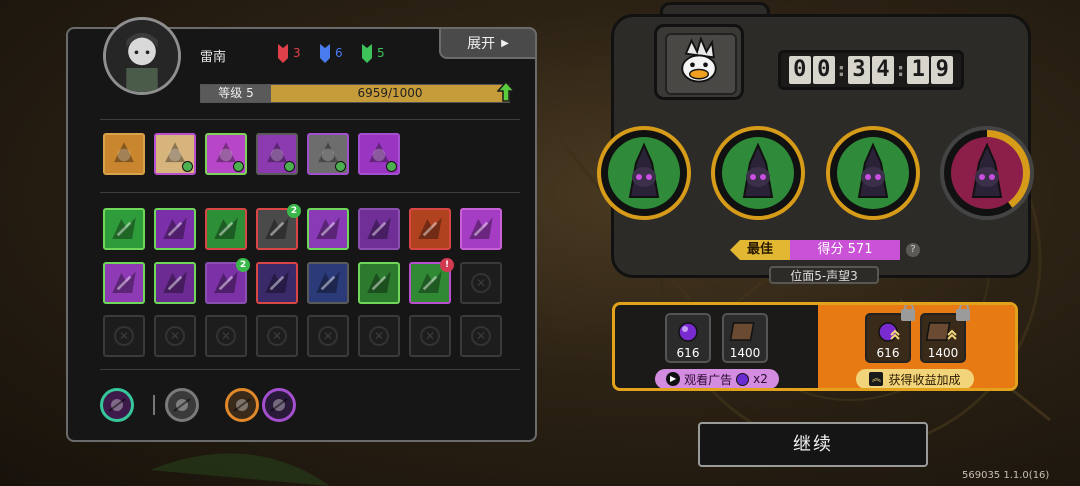 This screenshot has width=1080, height=486. What do you see at coordinates (379, 283) in the screenshot?
I see `green-legs-icon` at bounding box center [379, 283].